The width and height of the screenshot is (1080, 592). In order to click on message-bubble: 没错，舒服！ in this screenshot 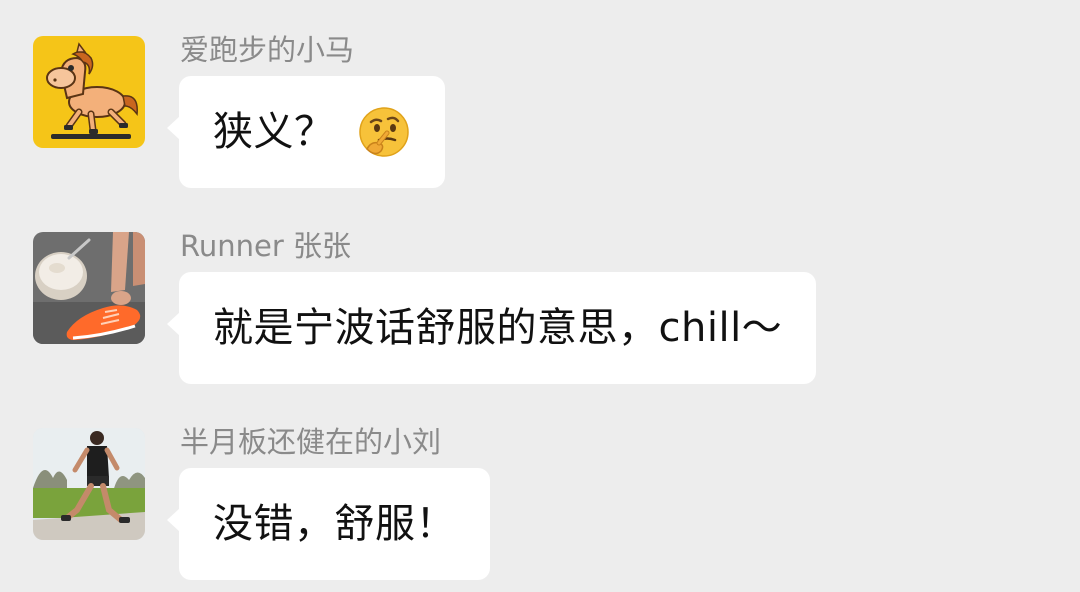, I will do `click(328, 524)`.